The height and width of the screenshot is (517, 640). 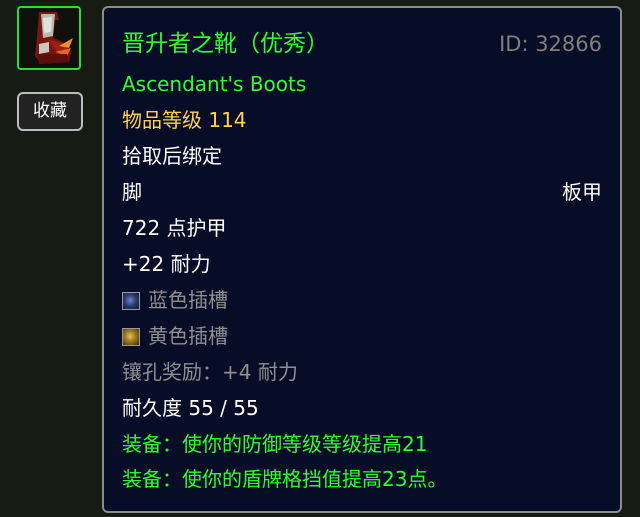 I want to click on socket-yellow-label: 黄色插槽, so click(x=188, y=336).